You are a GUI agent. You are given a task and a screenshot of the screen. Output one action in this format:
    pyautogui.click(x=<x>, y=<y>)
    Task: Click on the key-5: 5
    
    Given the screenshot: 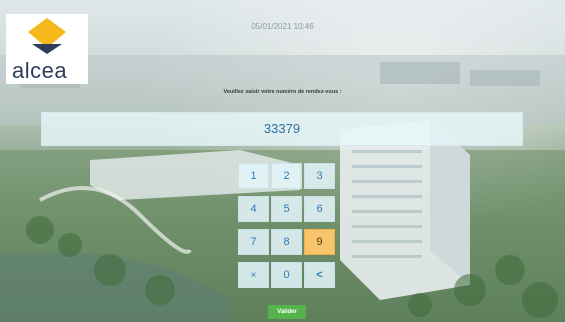 What is the action you would take?
    pyautogui.click(x=286, y=209)
    